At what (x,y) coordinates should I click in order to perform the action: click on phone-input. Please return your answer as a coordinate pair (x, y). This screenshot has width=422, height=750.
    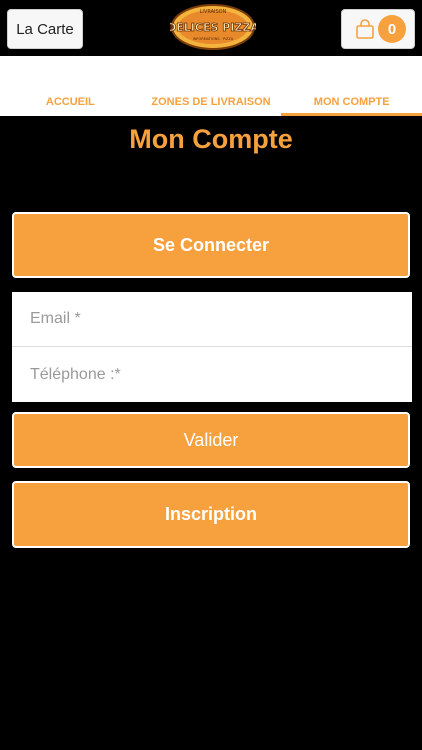
    Looking at the image, I should click on (212, 374).